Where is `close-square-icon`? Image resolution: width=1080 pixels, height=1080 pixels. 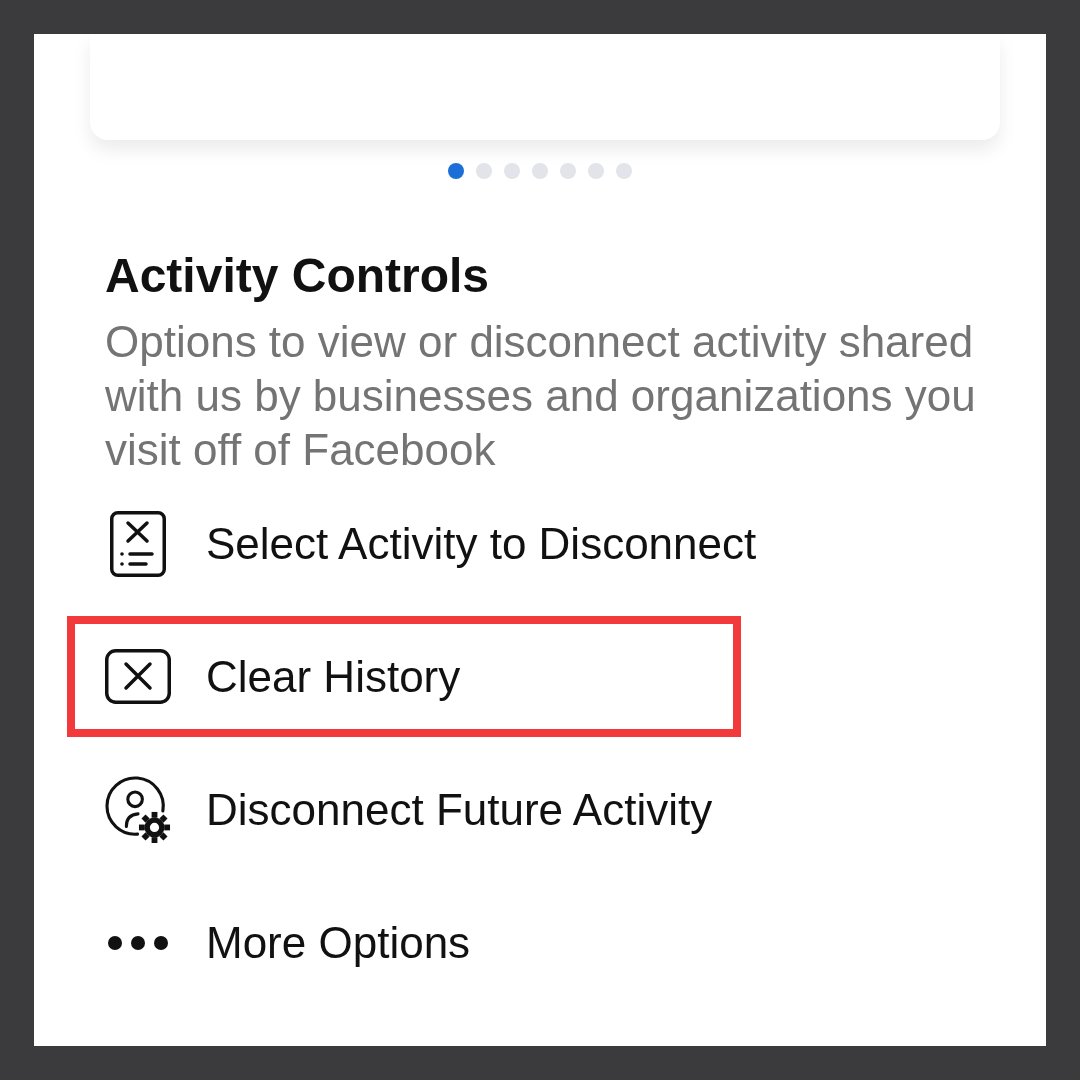 close-square-icon is located at coordinates (138, 676).